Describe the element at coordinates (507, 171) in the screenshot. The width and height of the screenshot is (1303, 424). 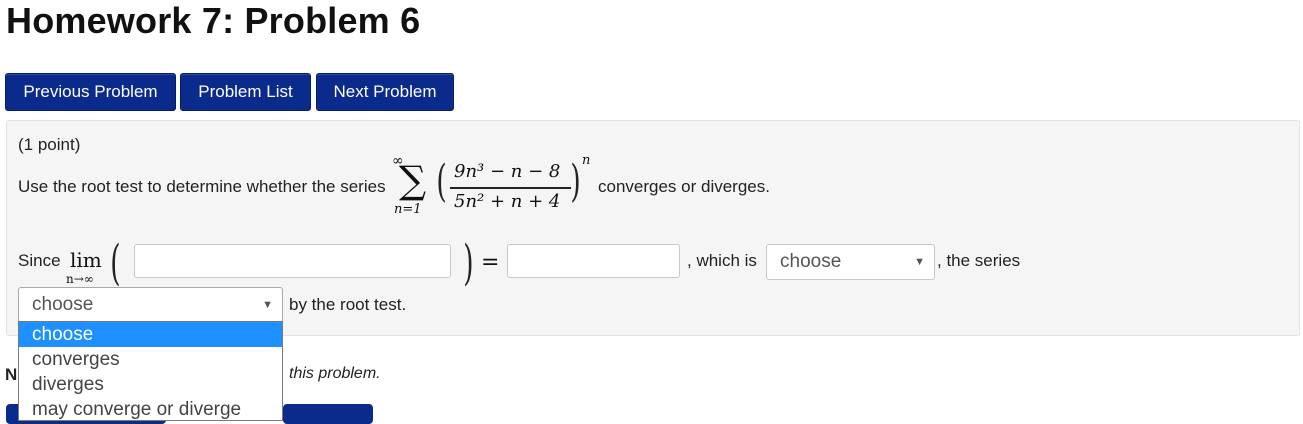
I see `numerator: 9n³ − n − 8` at that location.